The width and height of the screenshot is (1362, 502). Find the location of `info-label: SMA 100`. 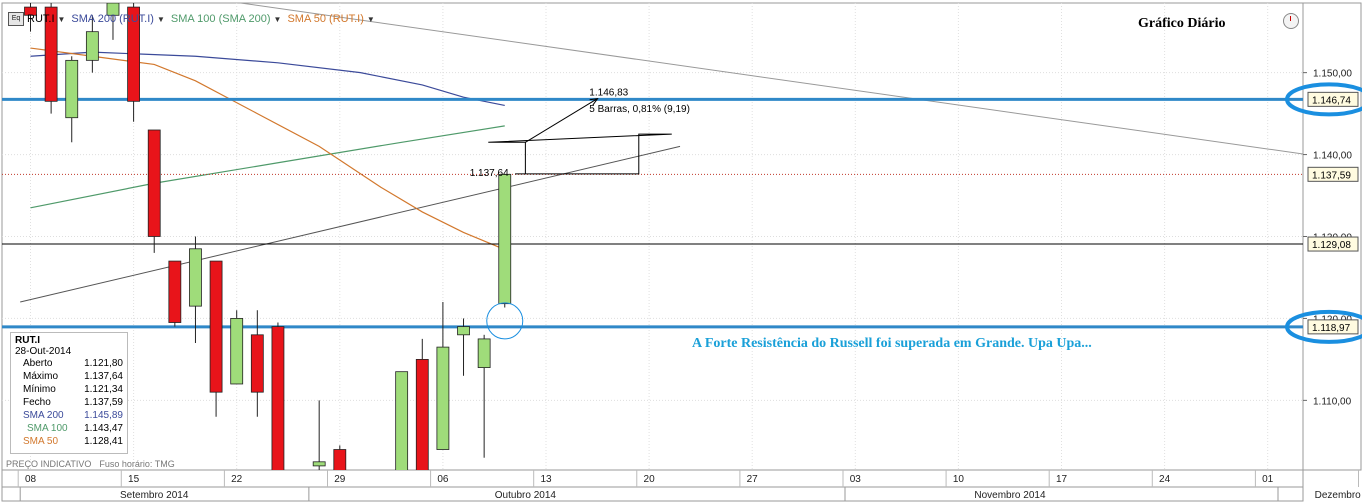

info-label: SMA 100 is located at coordinates (47, 428).